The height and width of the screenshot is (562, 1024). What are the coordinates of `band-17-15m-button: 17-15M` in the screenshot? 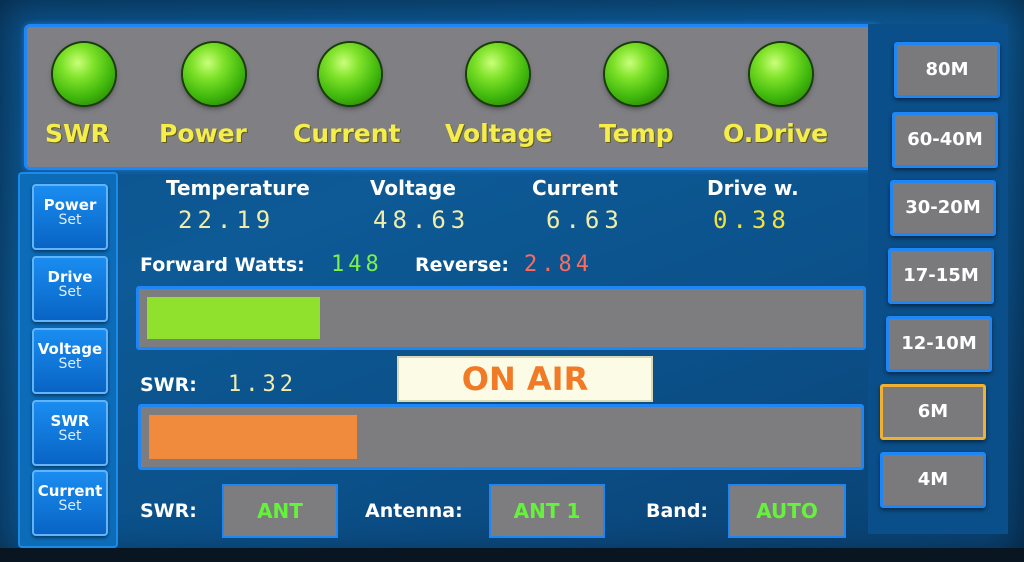 It's located at (941, 276).